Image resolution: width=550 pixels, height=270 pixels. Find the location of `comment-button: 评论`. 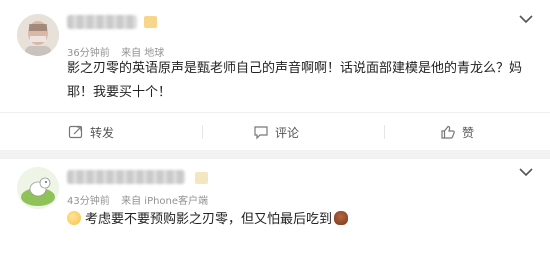

comment-button: 评论 is located at coordinates (276, 132).